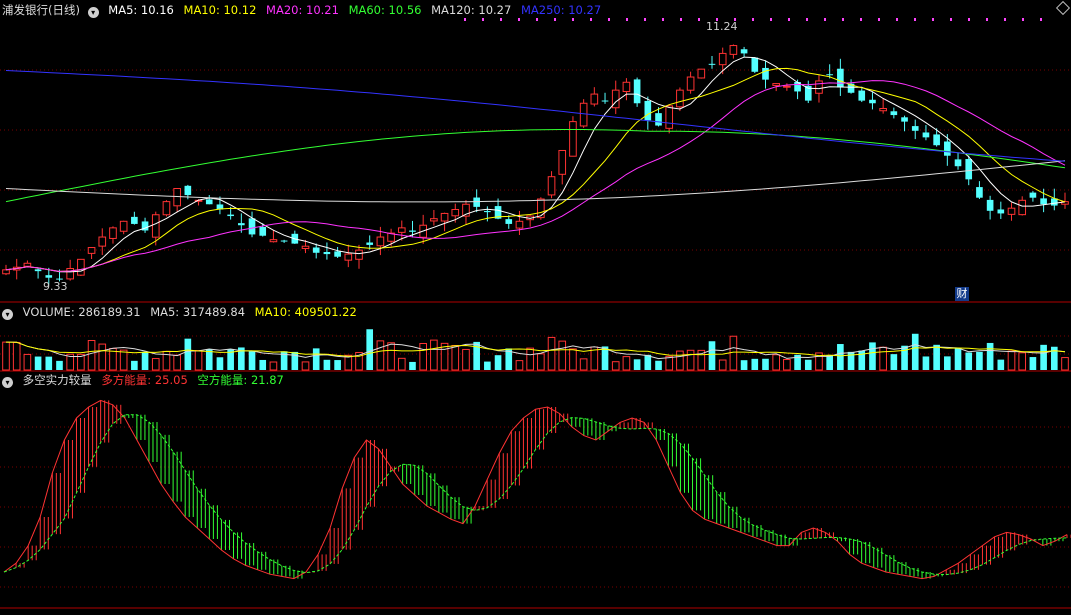  What do you see at coordinates (146, 380) in the screenshot?
I see `indicator-legend: ▾ 多空实力较量 多方能量: 25.05 空方能量: 21.87` at bounding box center [146, 380].